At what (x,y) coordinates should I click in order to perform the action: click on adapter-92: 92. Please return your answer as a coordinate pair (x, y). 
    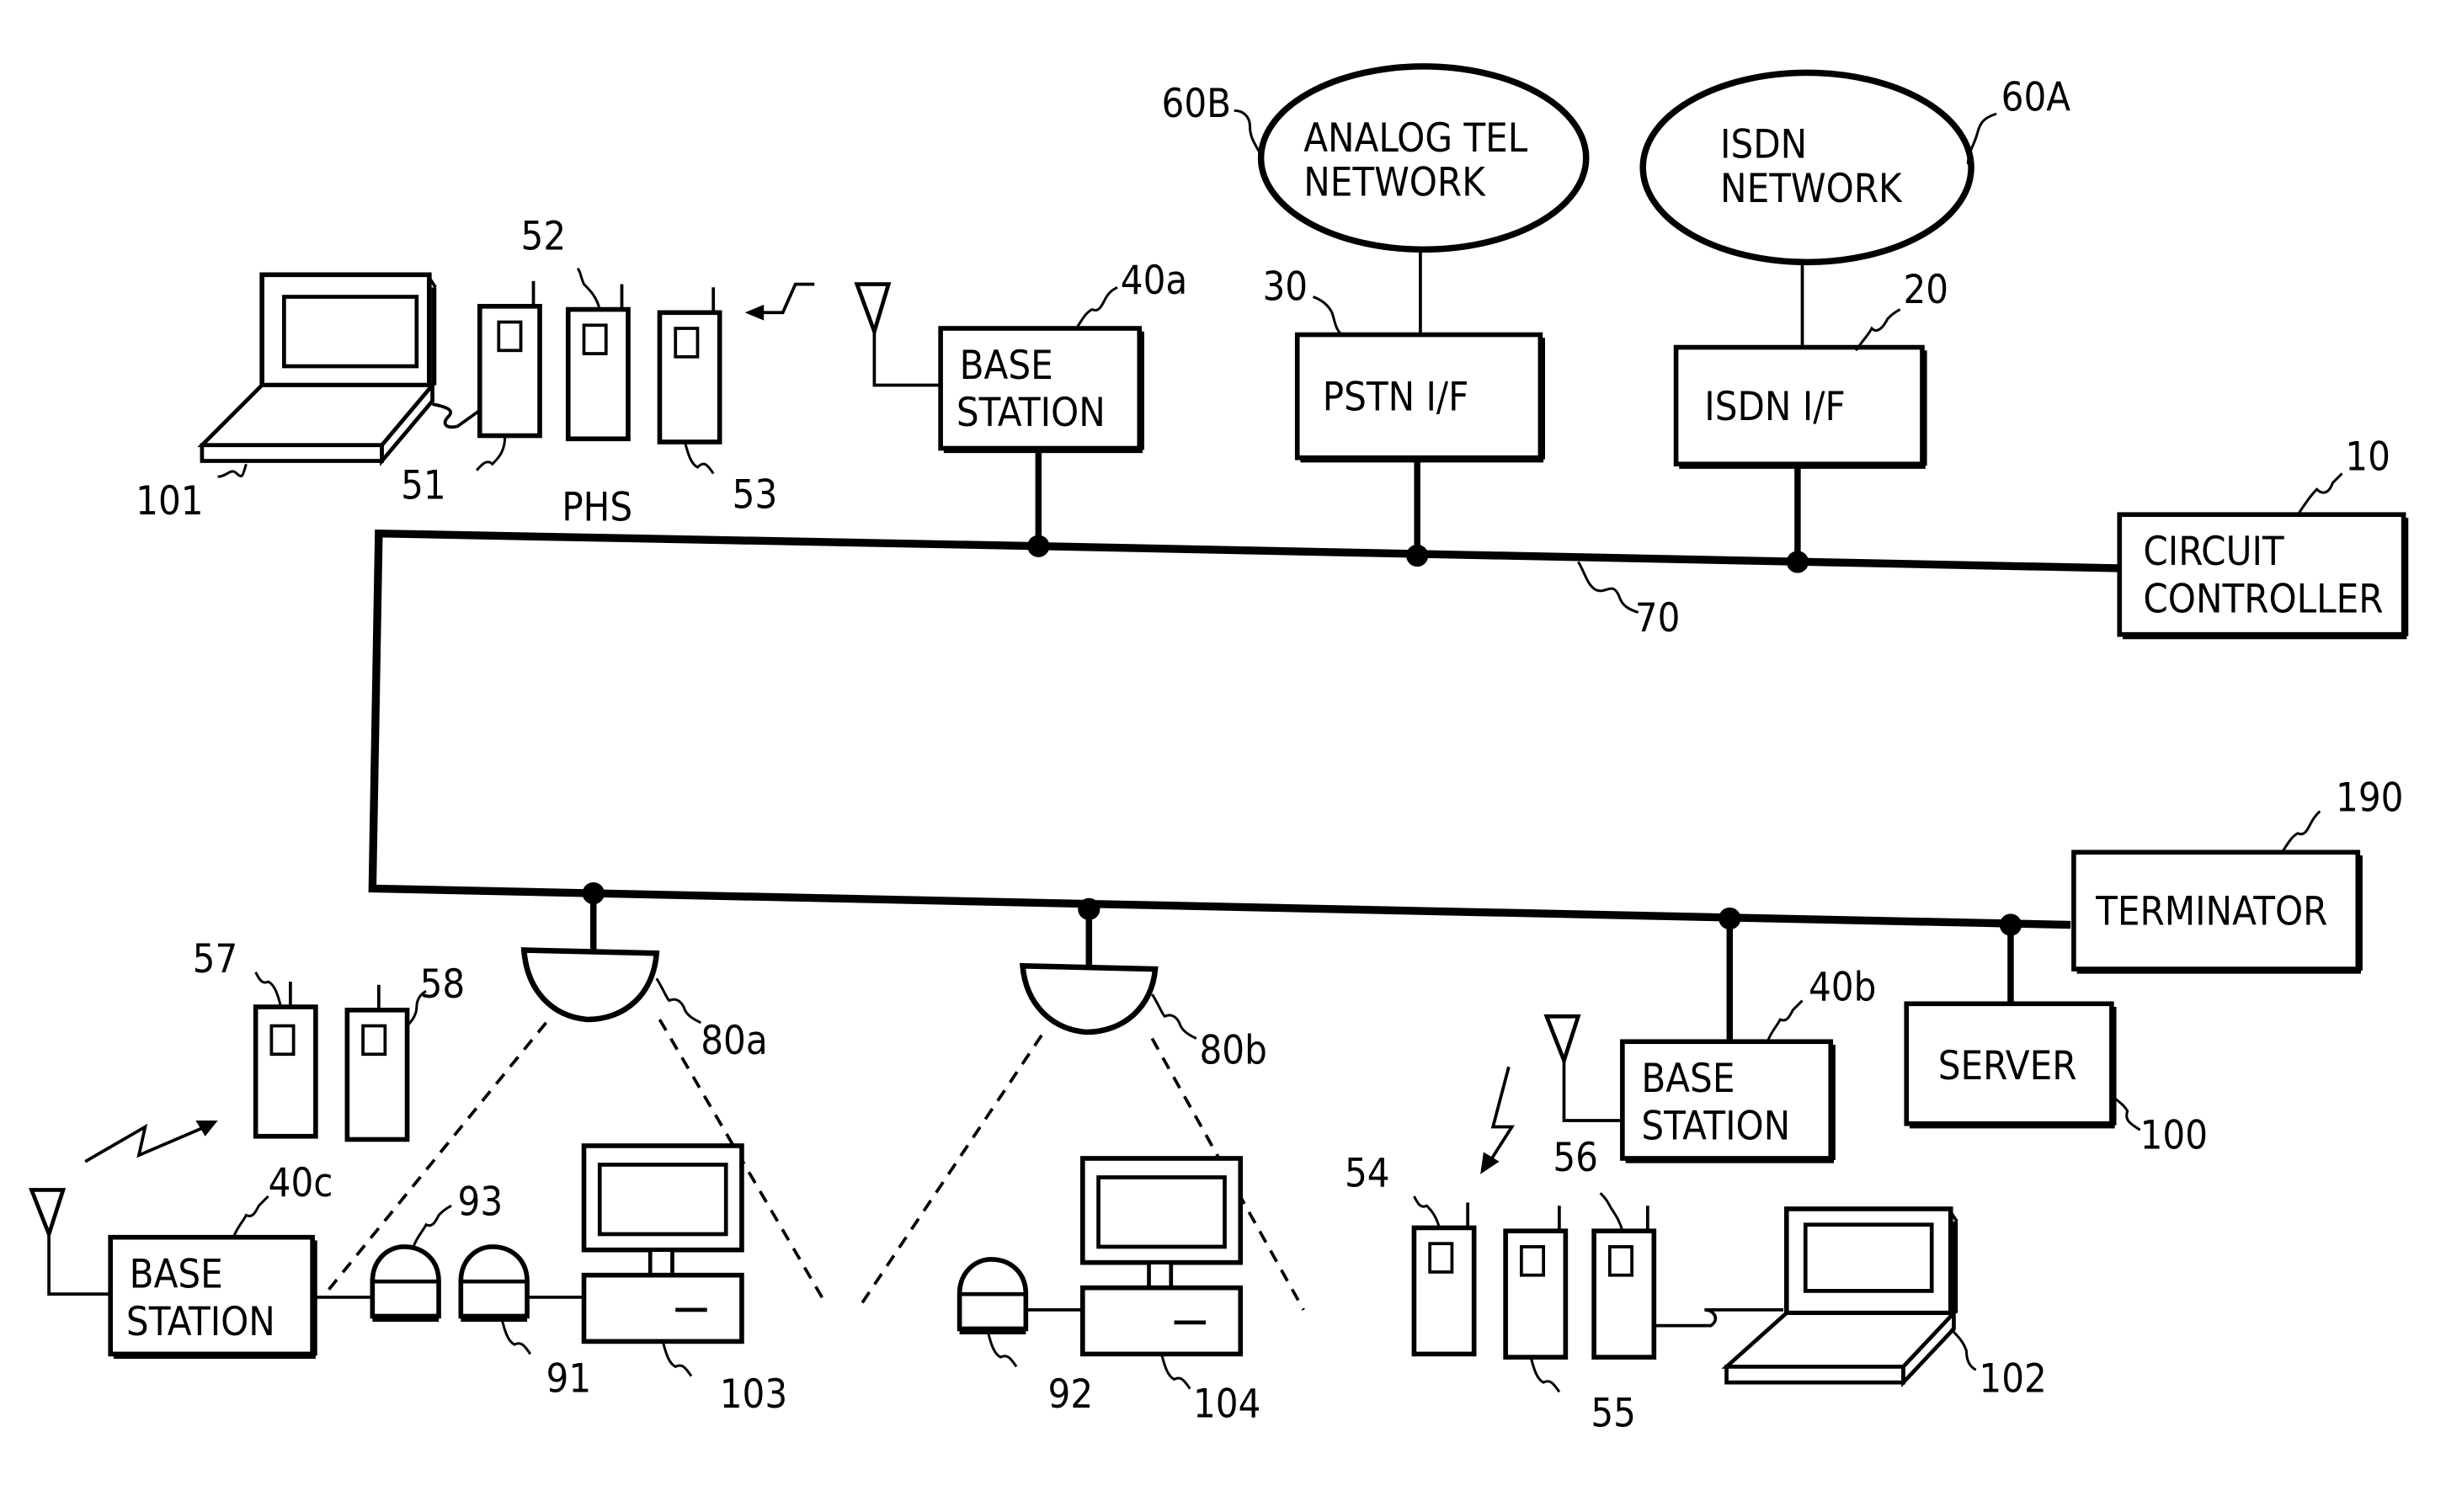
    Looking at the image, I should click on (1025, 1338).